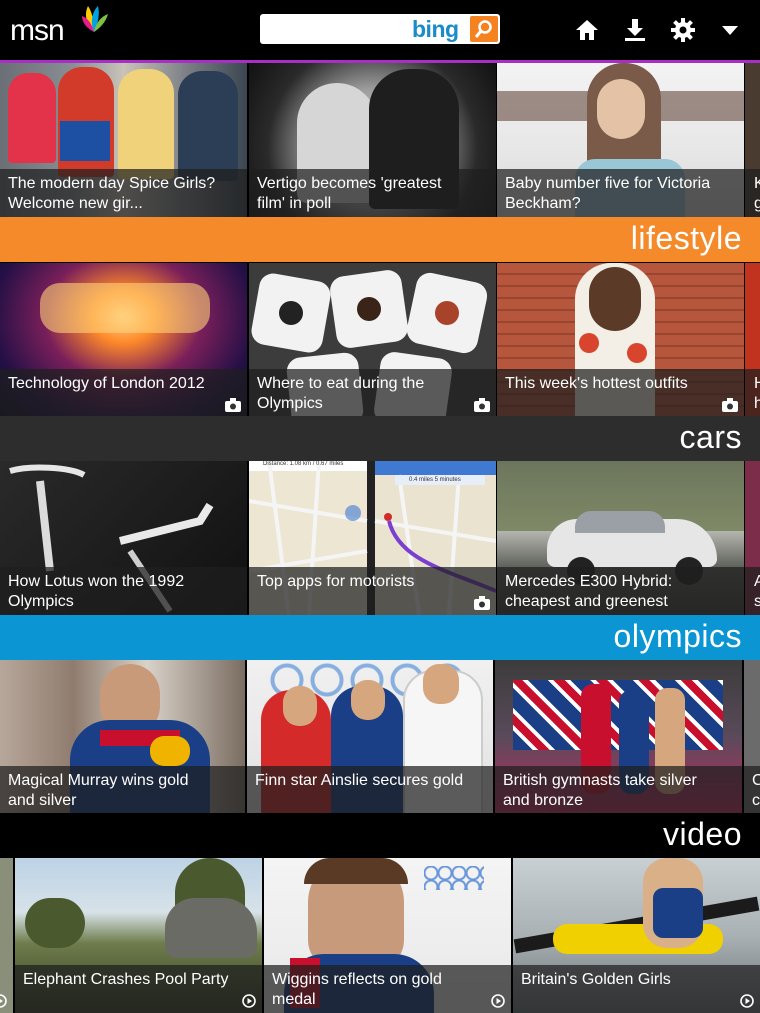 This screenshot has width=760, height=1013. I want to click on msn-logo: msn, so click(59, 27).